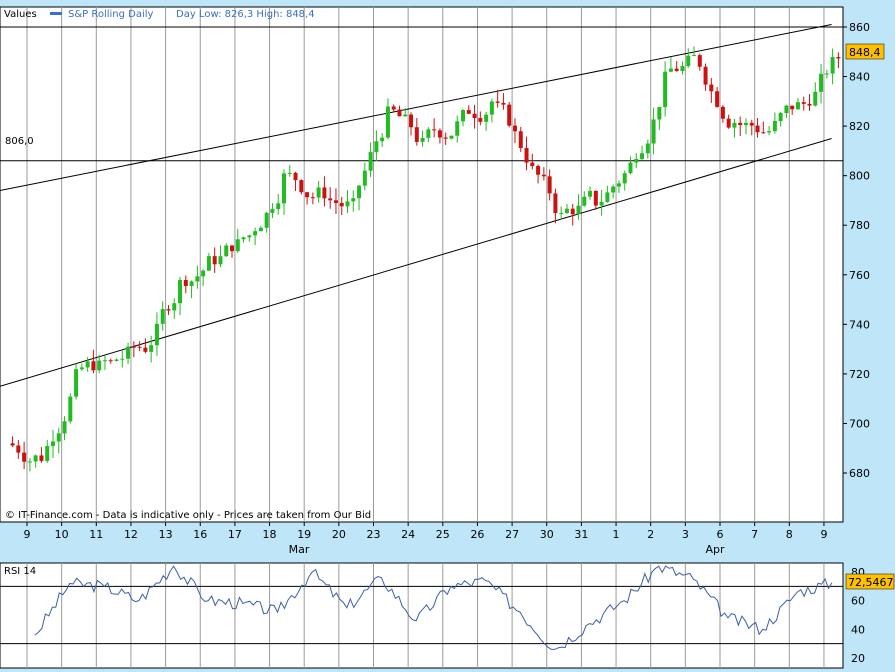 Image resolution: width=895 pixels, height=672 pixels. What do you see at coordinates (304, 534) in the screenshot?
I see `x-tick-label: 19` at bounding box center [304, 534].